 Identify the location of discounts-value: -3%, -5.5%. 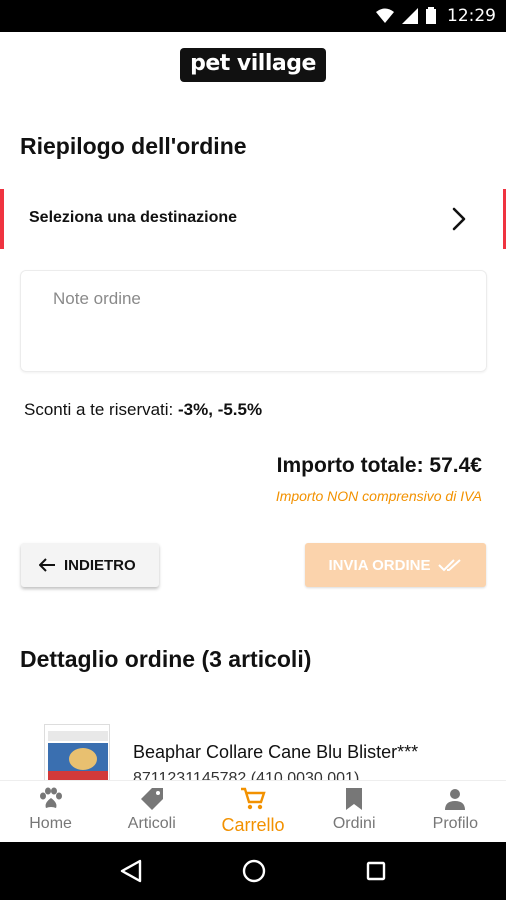
(220, 409).